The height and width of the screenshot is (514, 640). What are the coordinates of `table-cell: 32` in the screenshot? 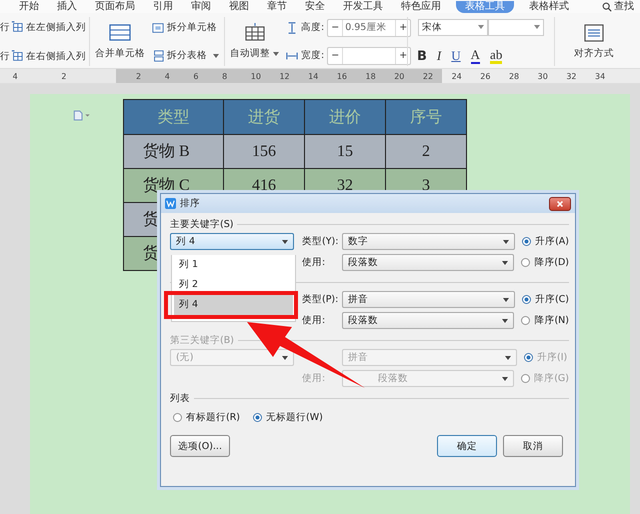 It's located at (345, 185).